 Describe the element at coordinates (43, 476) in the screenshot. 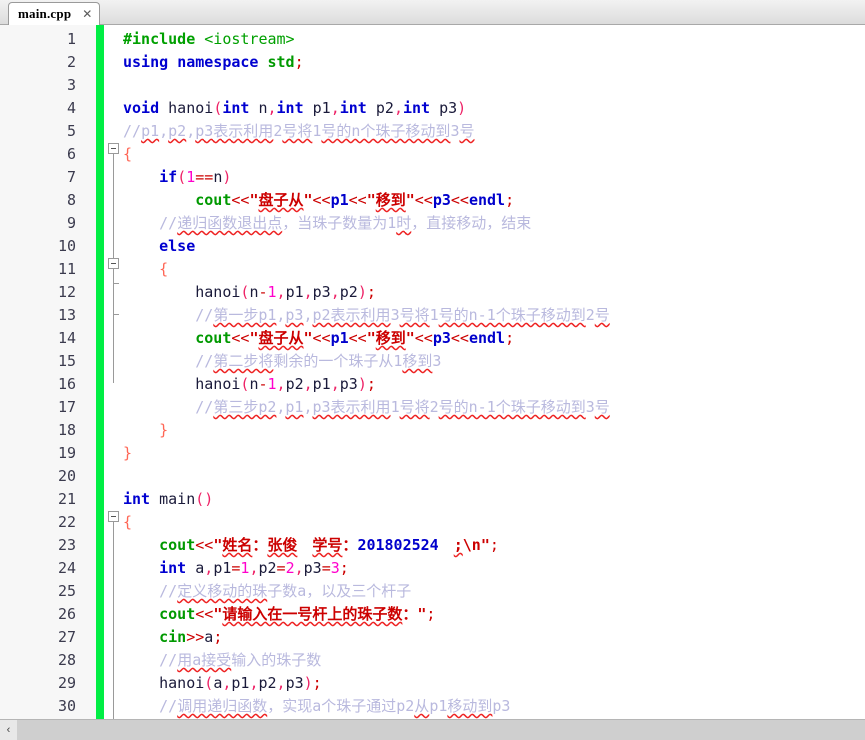

I see `line-number: 20` at that location.